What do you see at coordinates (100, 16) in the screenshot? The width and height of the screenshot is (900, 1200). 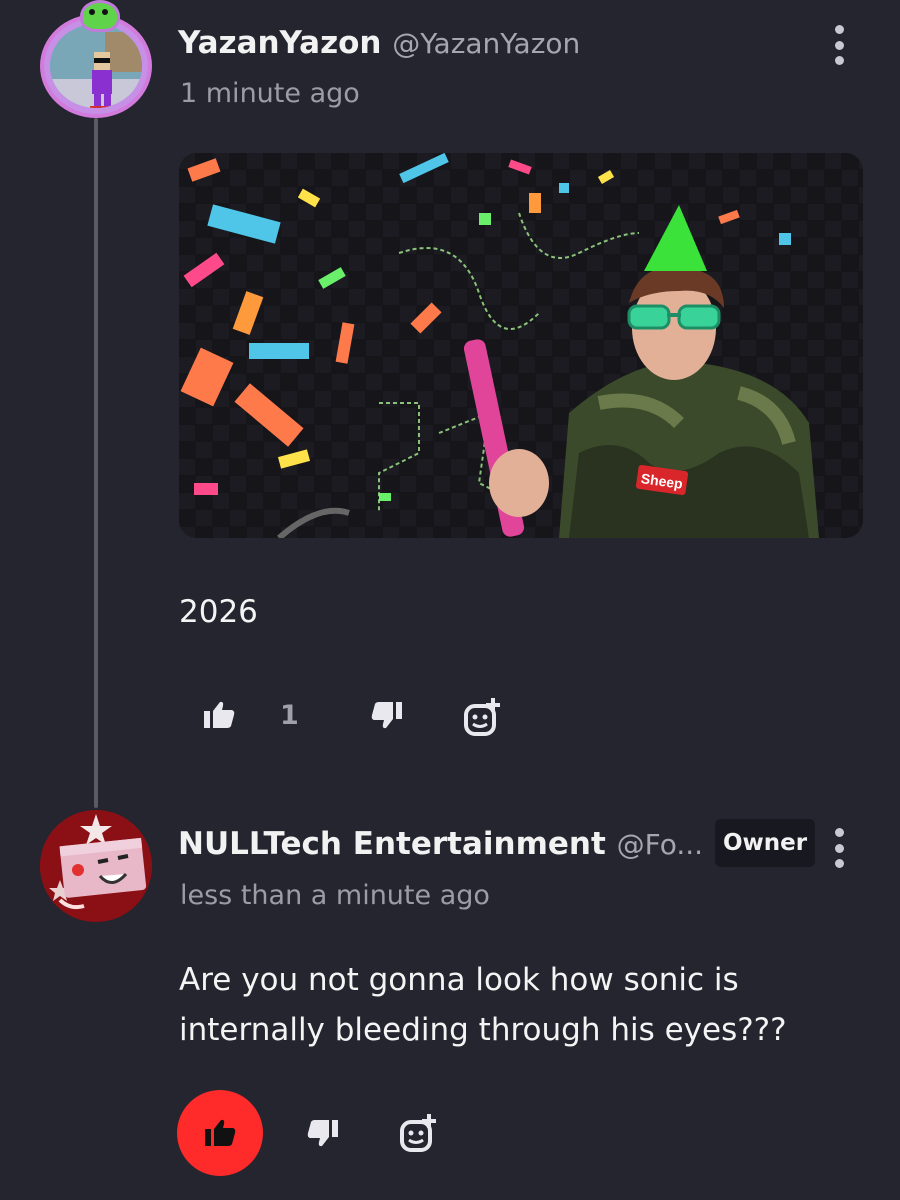 I see `frog-badge-icon` at bounding box center [100, 16].